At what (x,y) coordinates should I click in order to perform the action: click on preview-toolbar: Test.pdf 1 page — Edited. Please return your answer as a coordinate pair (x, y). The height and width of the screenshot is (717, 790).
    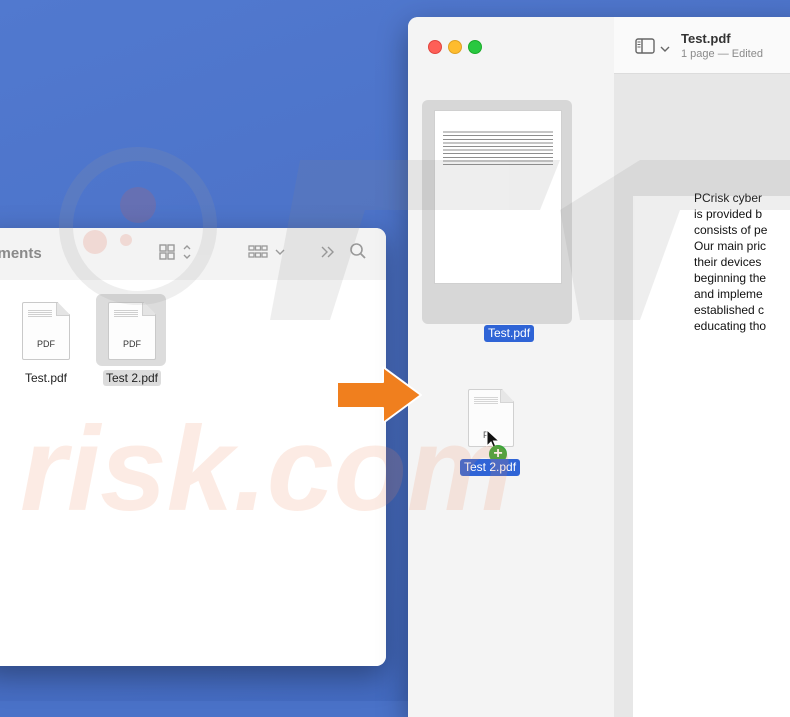
    Looking at the image, I should click on (702, 45).